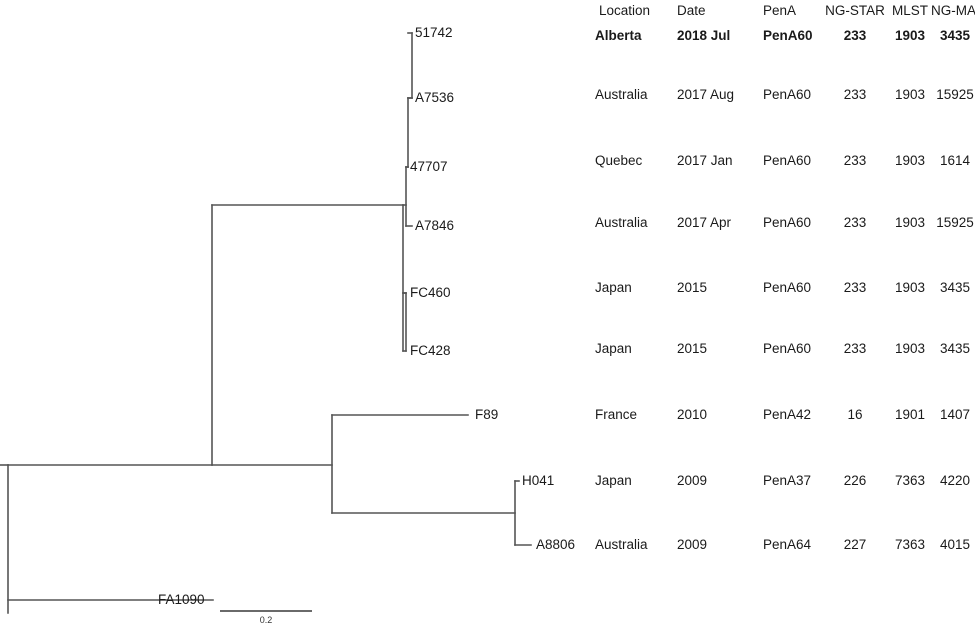 The image size is (975, 629). I want to click on cell-pena: PenA37, so click(787, 480).